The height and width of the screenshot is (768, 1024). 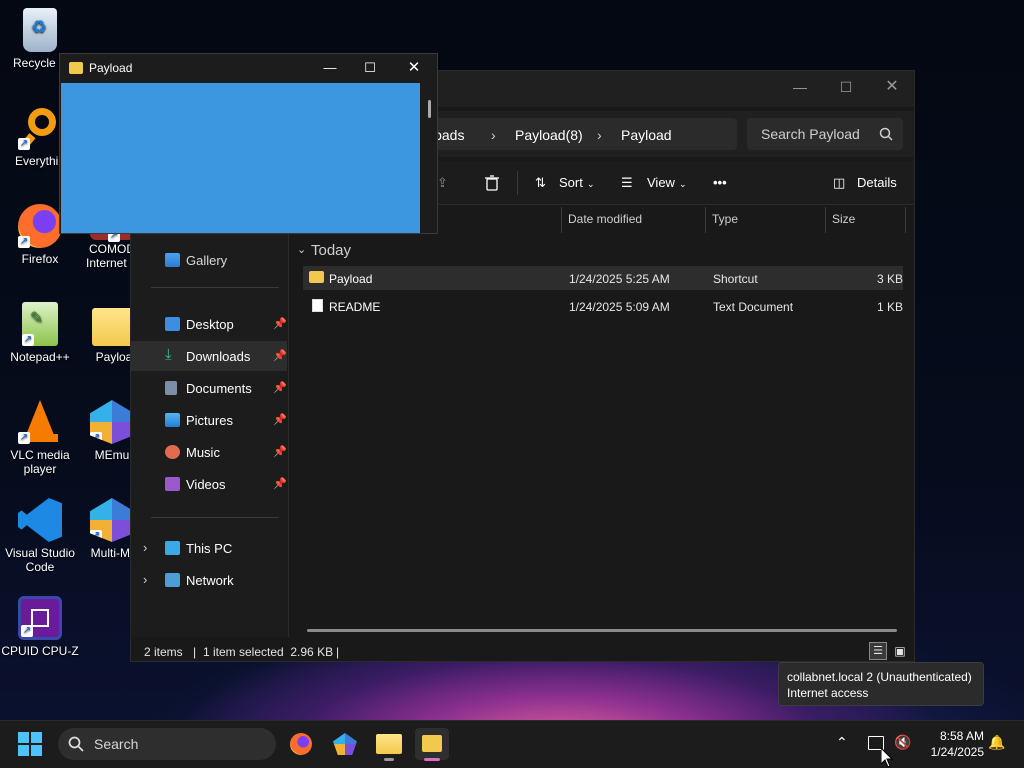 I want to click on music-icon, so click(x=172, y=452).